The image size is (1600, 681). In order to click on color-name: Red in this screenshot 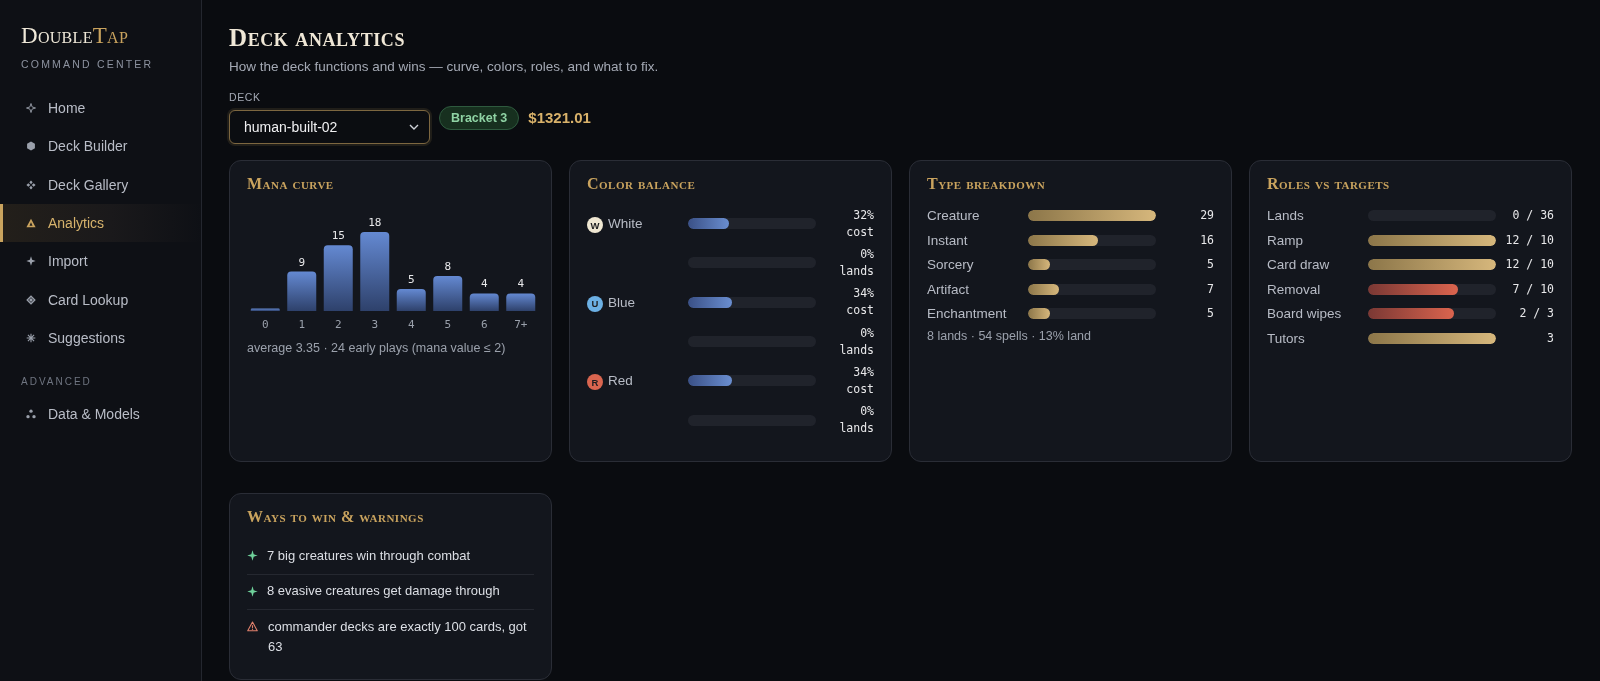, I will do `click(620, 381)`.